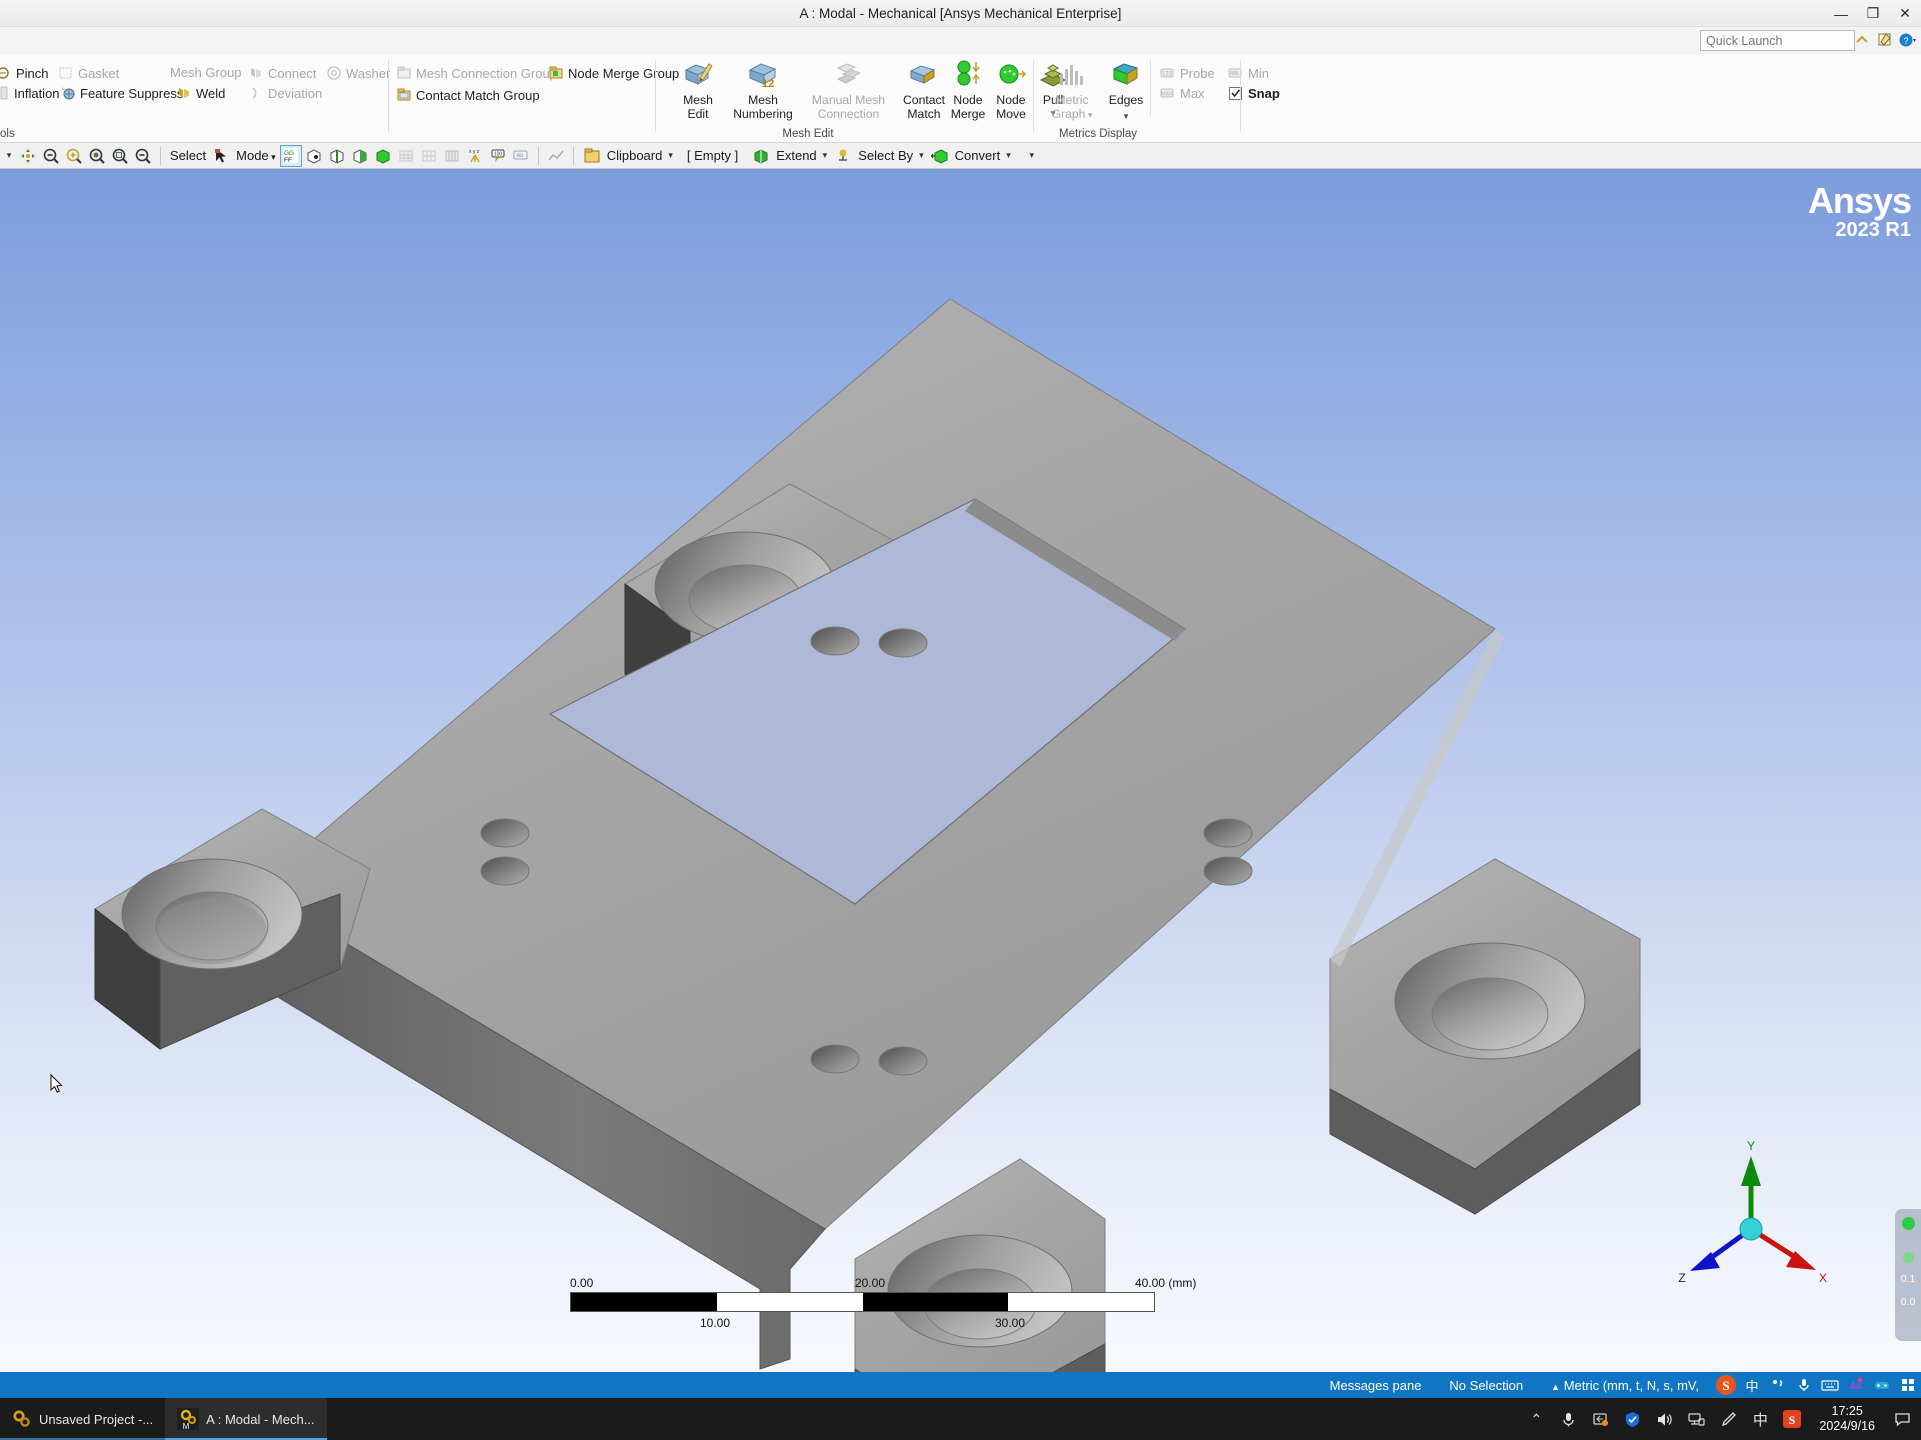 The height and width of the screenshot is (1440, 1921). Describe the element at coordinates (1847, 1419) in the screenshot. I see `taskbar-clock: 17:25 2024/9/16` at that location.